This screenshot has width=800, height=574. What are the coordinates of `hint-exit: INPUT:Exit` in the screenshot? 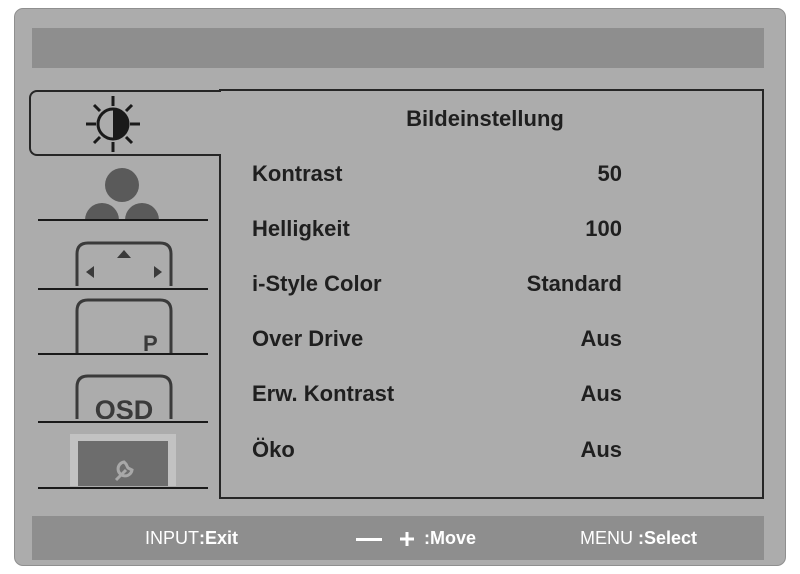 It's located at (191, 538).